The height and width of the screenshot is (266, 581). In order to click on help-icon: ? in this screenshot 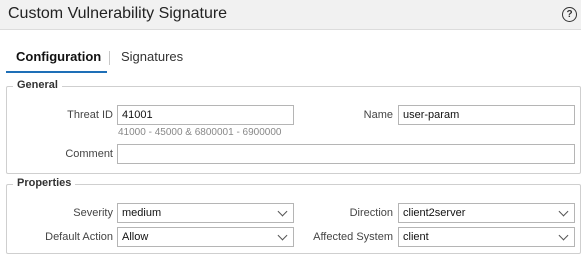, I will do `click(569, 14)`.